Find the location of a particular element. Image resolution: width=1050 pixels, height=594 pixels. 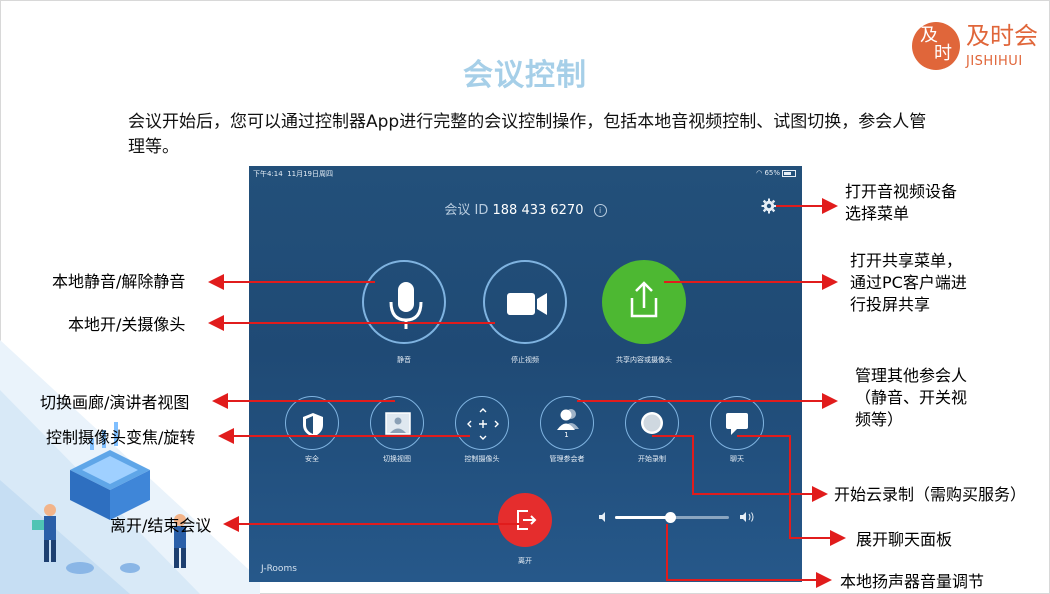

chat-bubble-icon is located at coordinates (737, 424).